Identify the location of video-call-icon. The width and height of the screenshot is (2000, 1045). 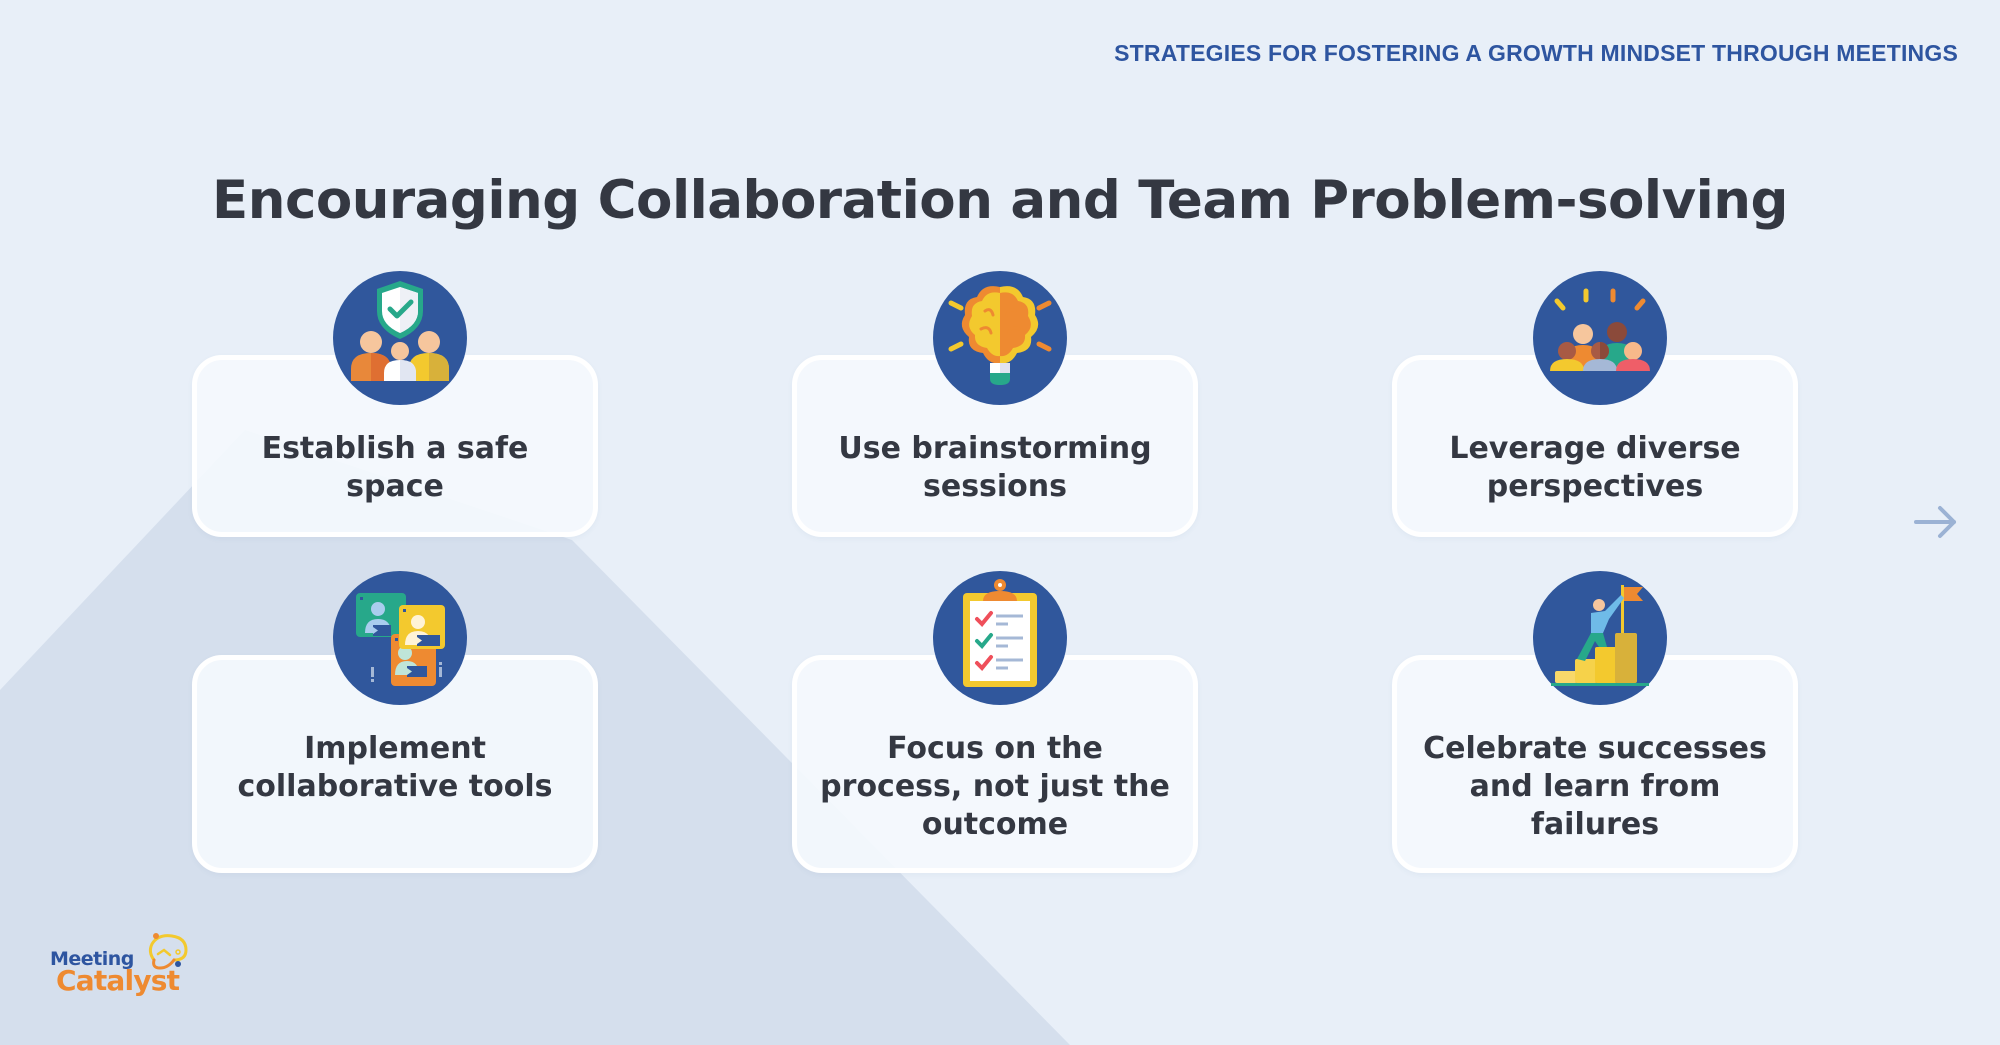
(400, 638).